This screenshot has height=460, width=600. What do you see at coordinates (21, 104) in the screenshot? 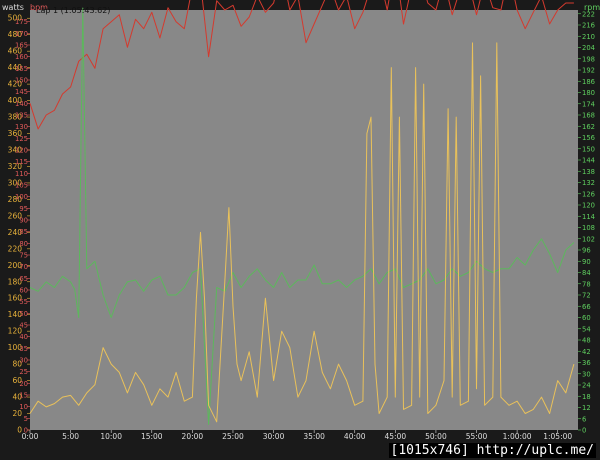
I see `y-tick-label-bpm: 140` at bounding box center [21, 104].